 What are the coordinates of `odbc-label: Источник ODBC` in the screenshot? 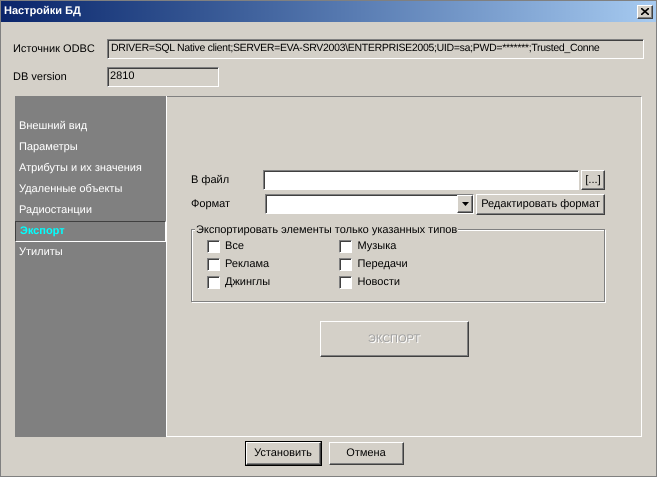 It's located at (54, 49).